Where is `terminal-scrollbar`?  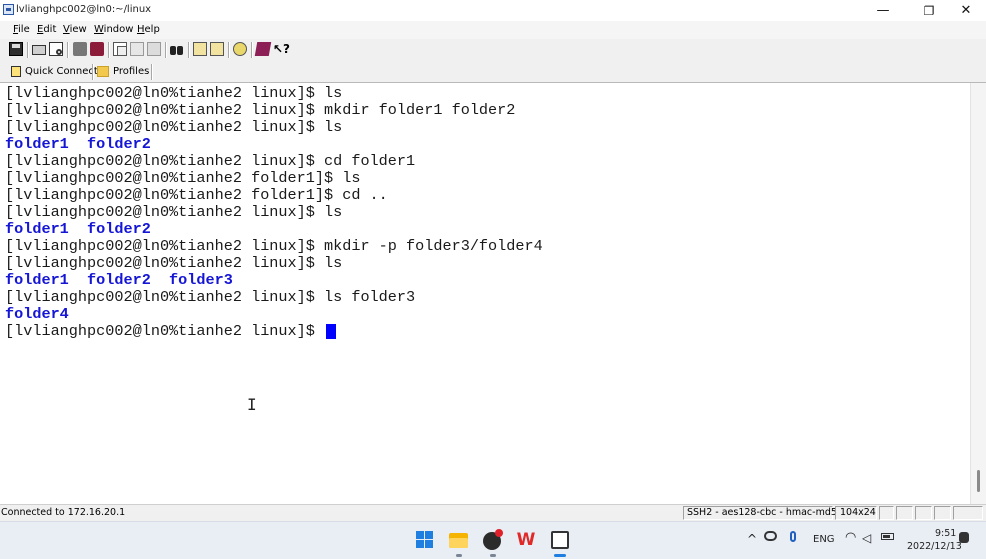 terminal-scrollbar is located at coordinates (978, 293).